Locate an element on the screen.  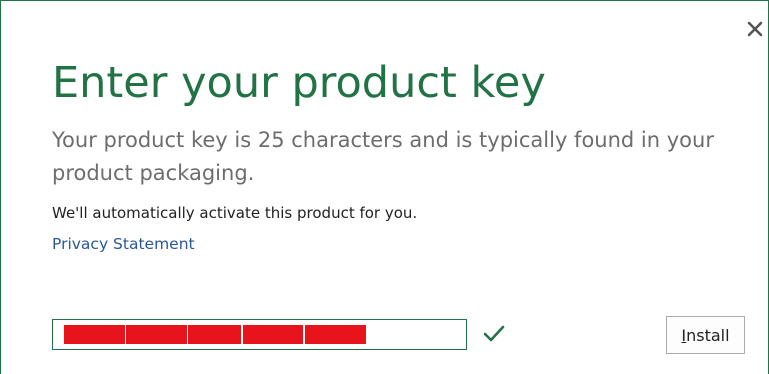
dialog-title: Enter your product key is located at coordinates (299, 83).